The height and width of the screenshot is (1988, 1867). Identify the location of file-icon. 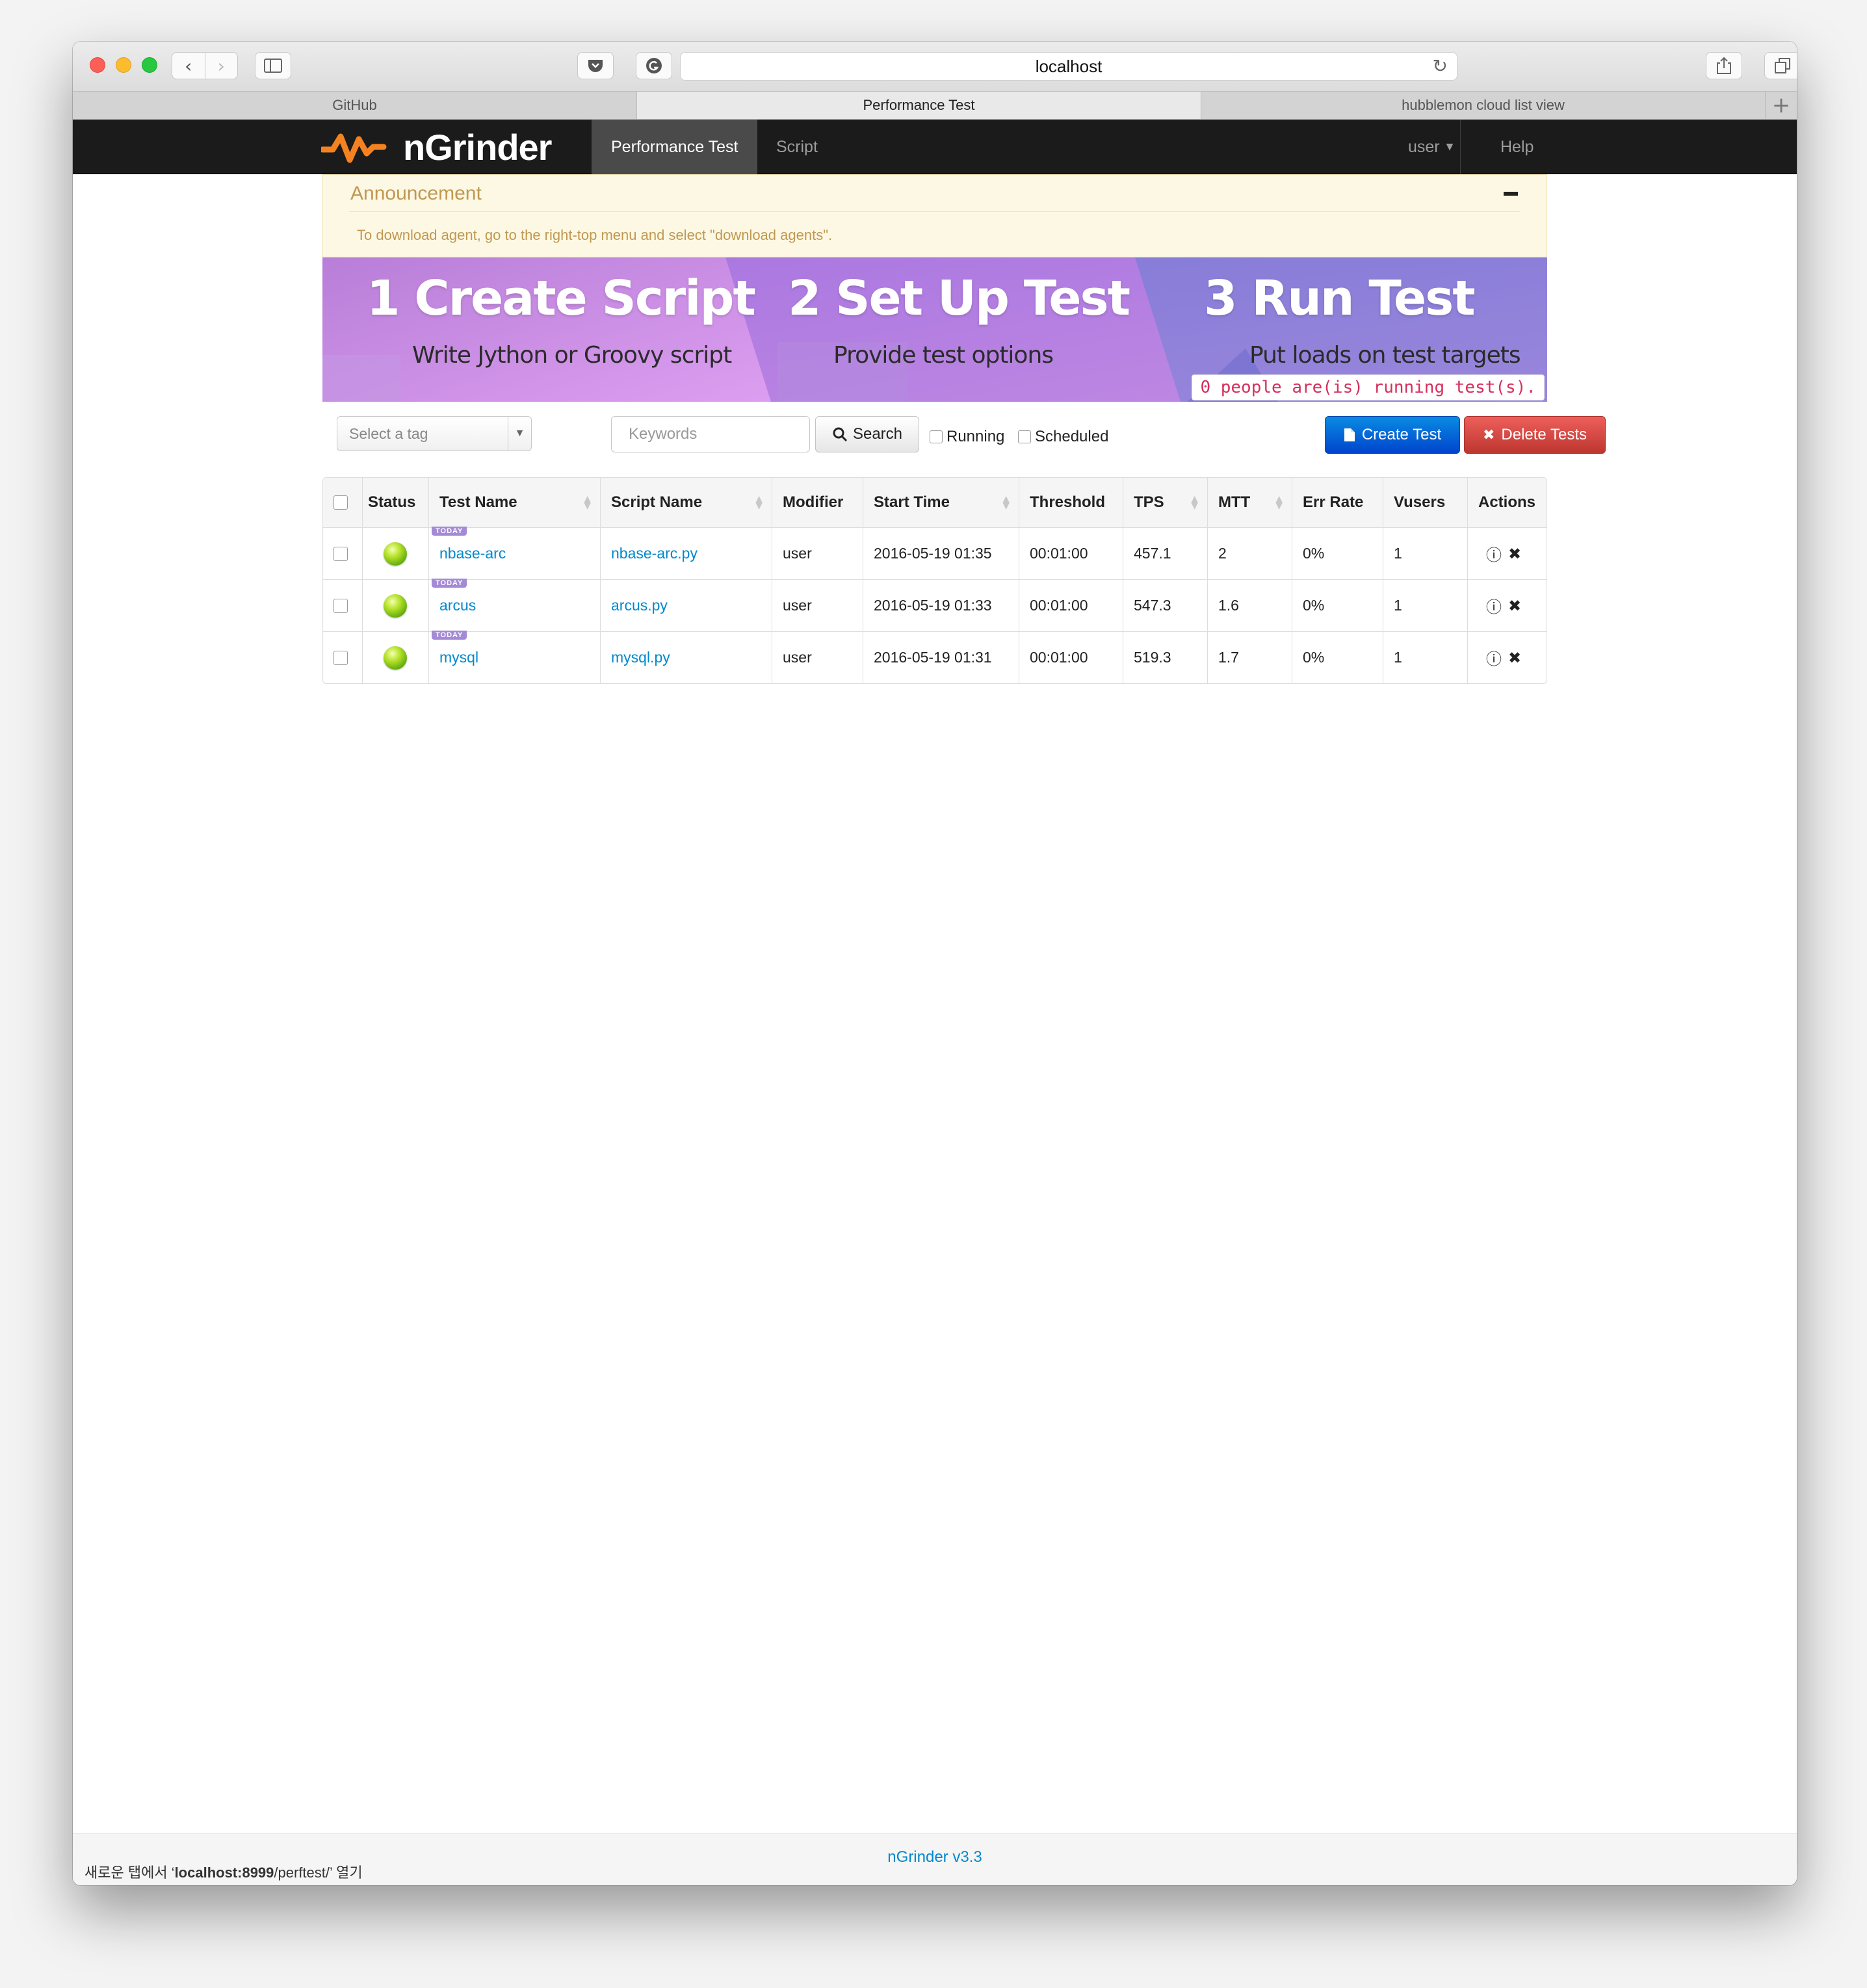
(1349, 434).